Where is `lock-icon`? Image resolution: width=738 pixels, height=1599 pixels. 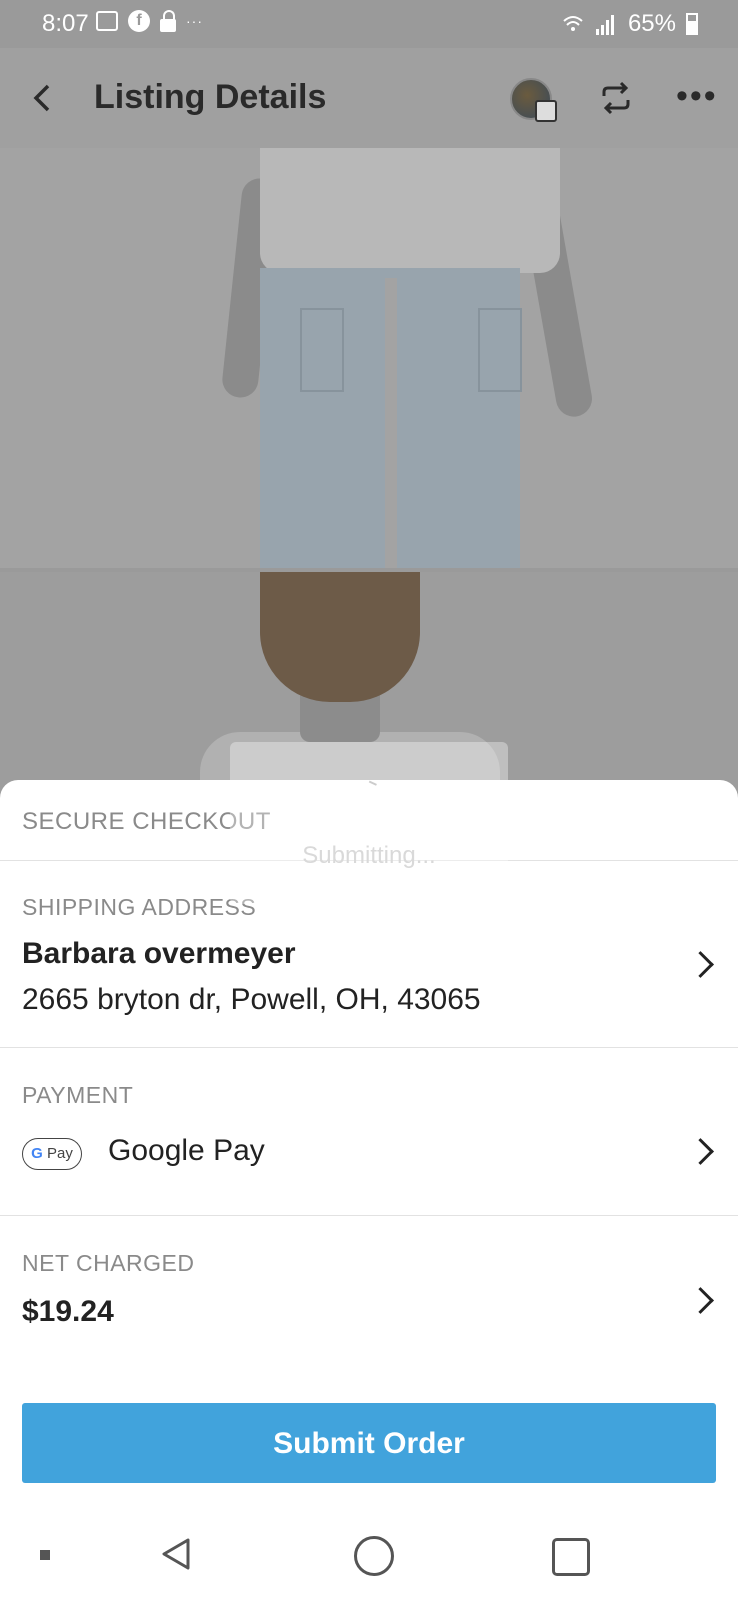
lock-icon is located at coordinates (168, 21).